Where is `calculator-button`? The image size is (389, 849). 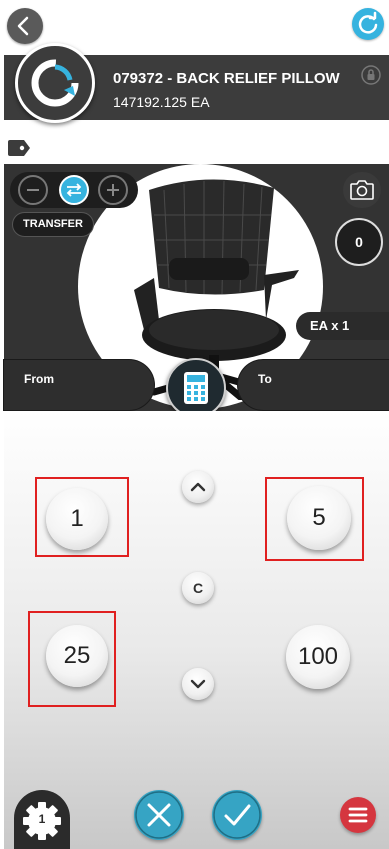
calculator-button is located at coordinates (196, 388).